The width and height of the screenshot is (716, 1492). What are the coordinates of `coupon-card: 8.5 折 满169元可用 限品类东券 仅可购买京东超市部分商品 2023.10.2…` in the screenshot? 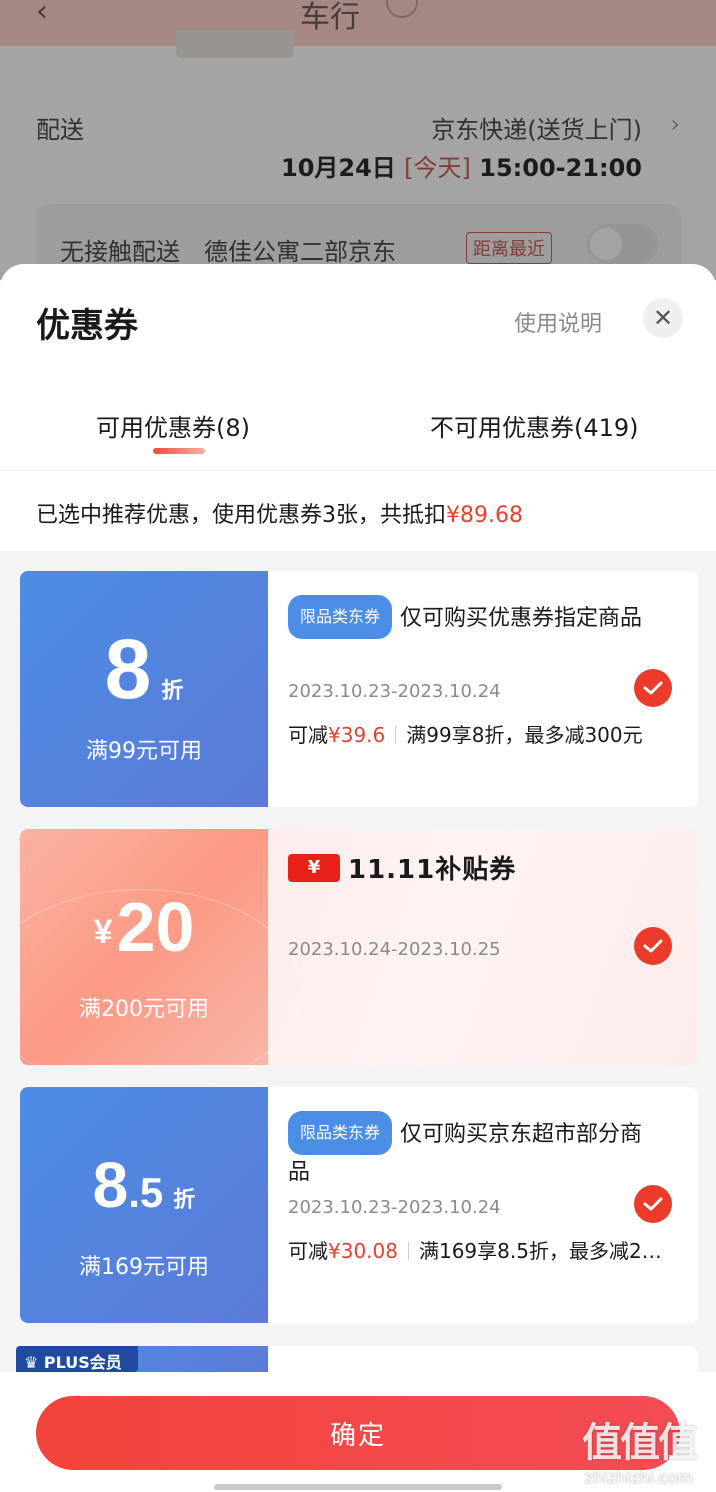 It's located at (359, 1205).